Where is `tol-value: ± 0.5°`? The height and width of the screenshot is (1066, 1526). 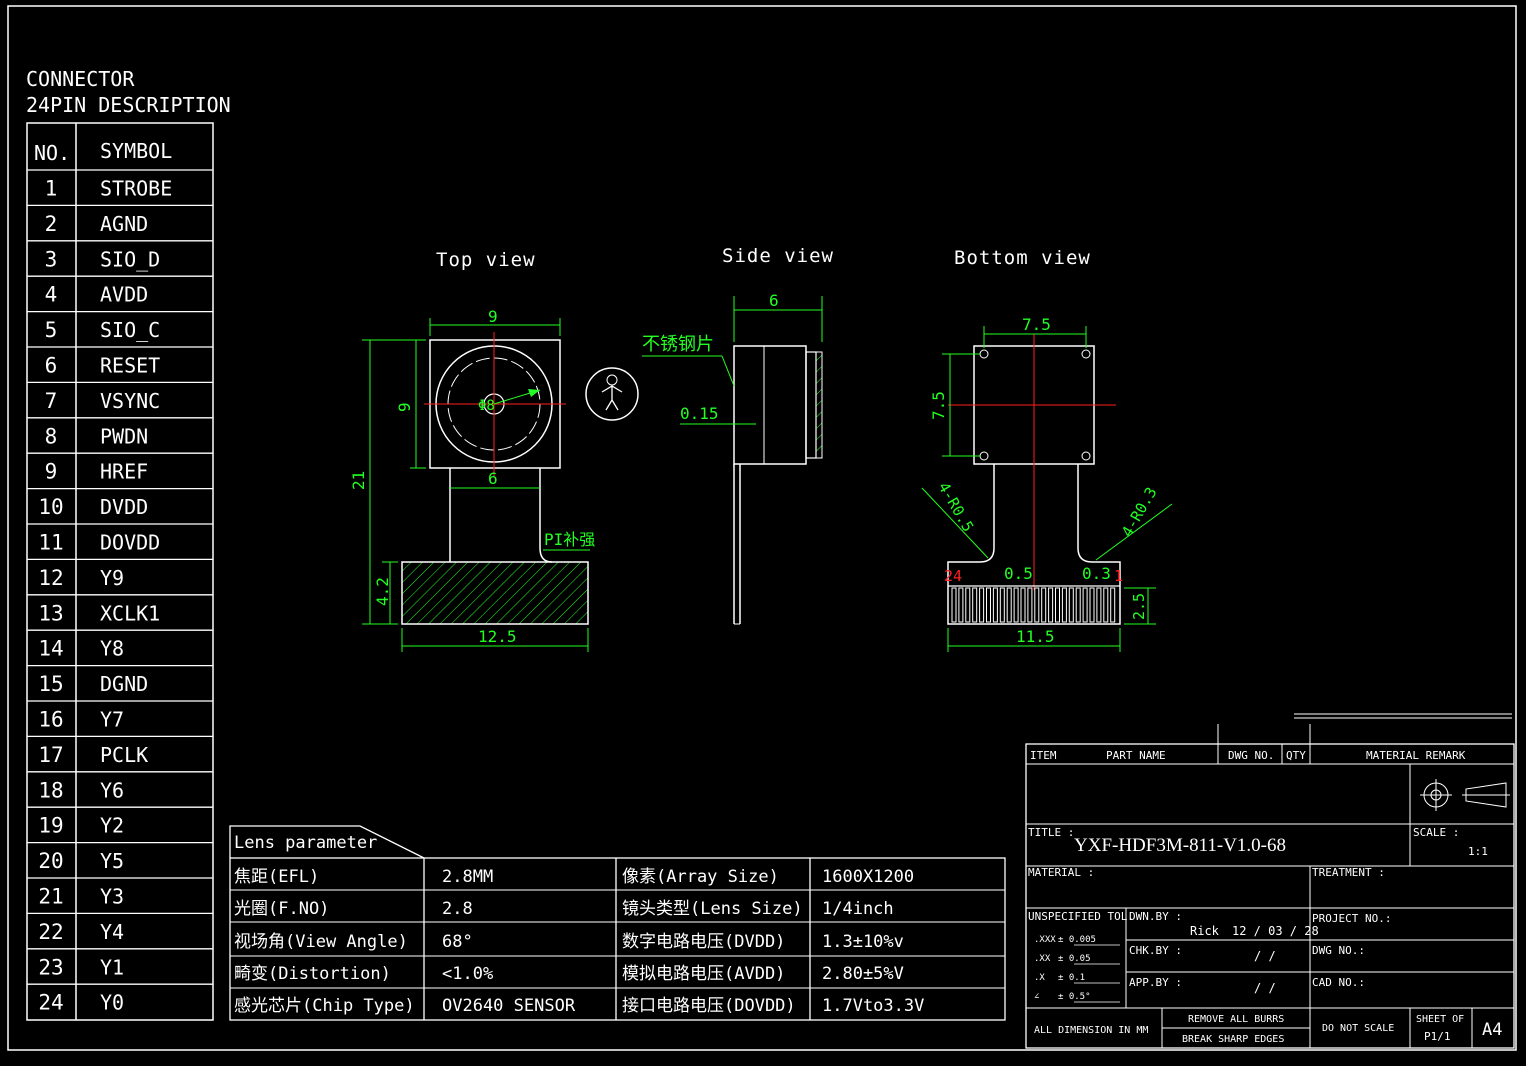 tol-value: ± 0.5° is located at coordinates (1074, 997).